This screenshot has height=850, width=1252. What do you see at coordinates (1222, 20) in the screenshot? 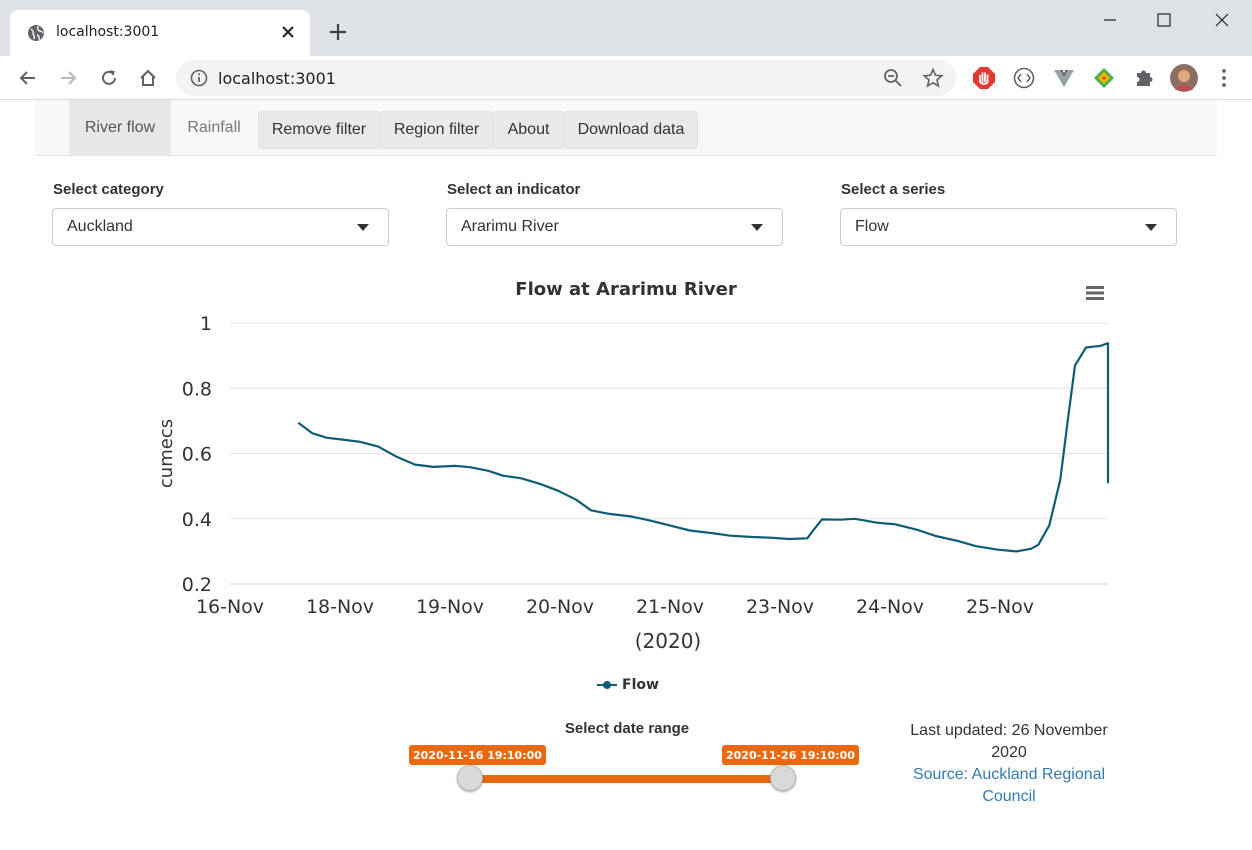
I see `window-close-icon` at bounding box center [1222, 20].